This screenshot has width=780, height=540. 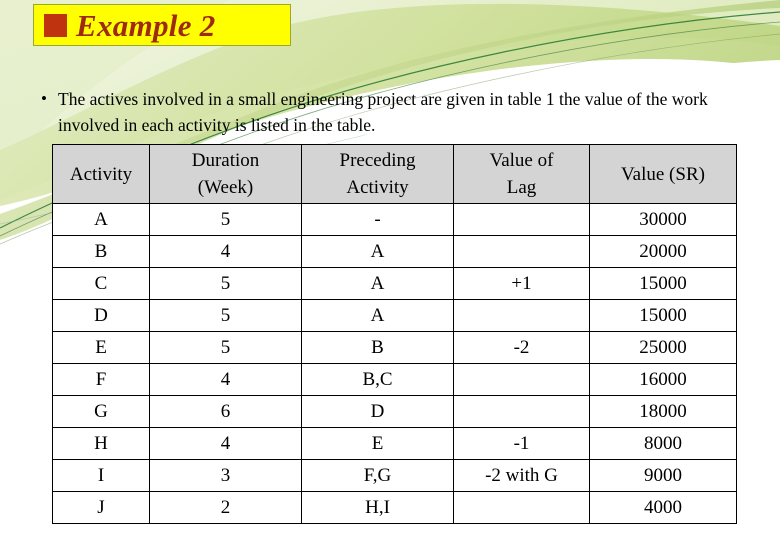 I want to click on cell-preceding: F,G, so click(x=377, y=475).